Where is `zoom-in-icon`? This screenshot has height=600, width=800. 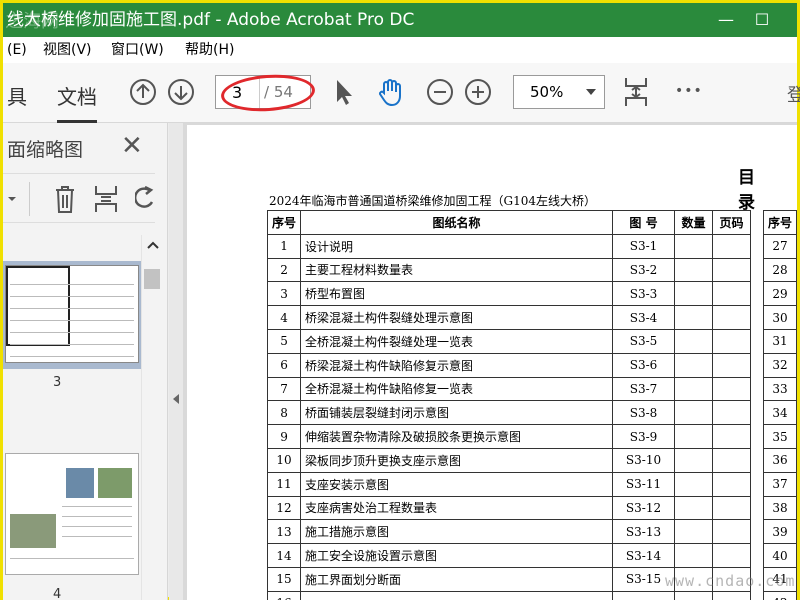 zoom-in-icon is located at coordinates (478, 92).